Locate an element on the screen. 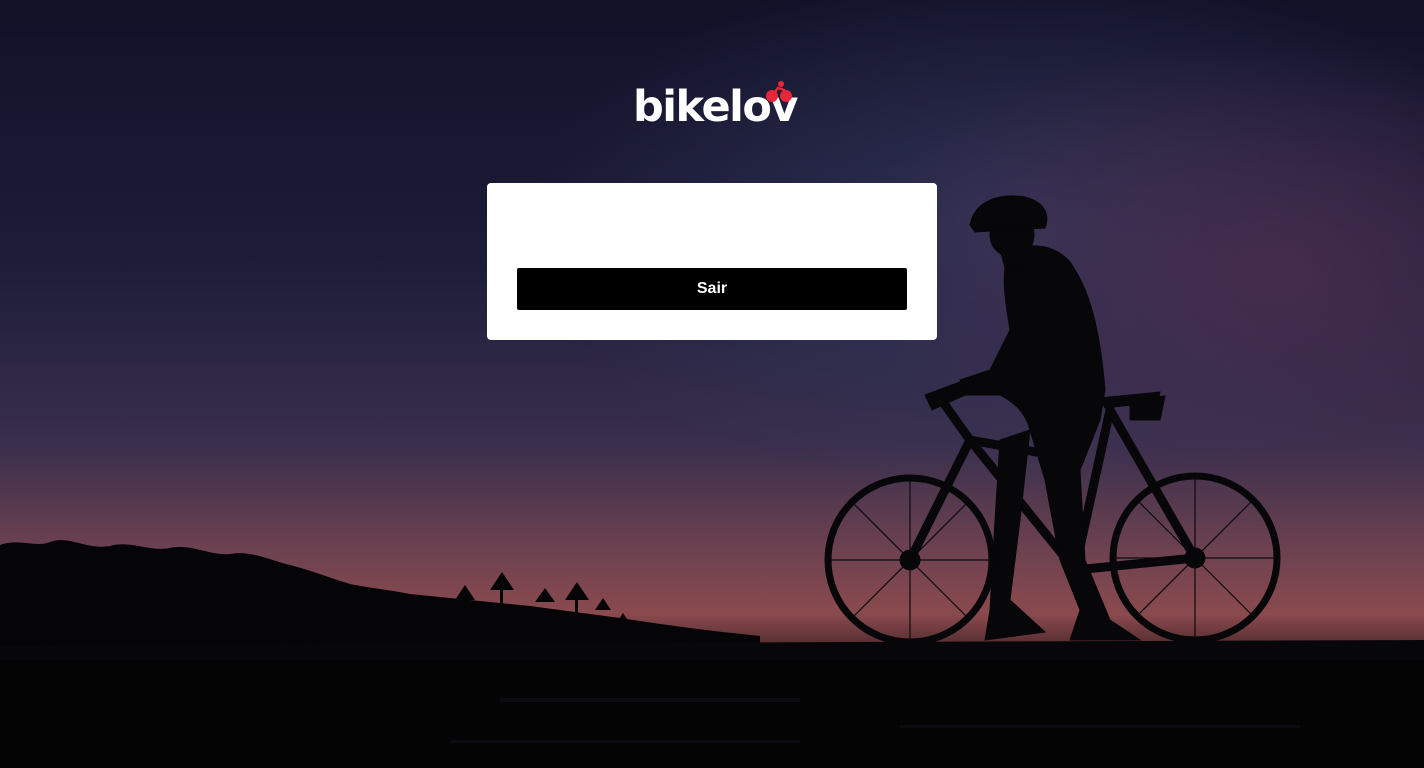 The image size is (1424, 768). cyclist-icon is located at coordinates (779, 91).